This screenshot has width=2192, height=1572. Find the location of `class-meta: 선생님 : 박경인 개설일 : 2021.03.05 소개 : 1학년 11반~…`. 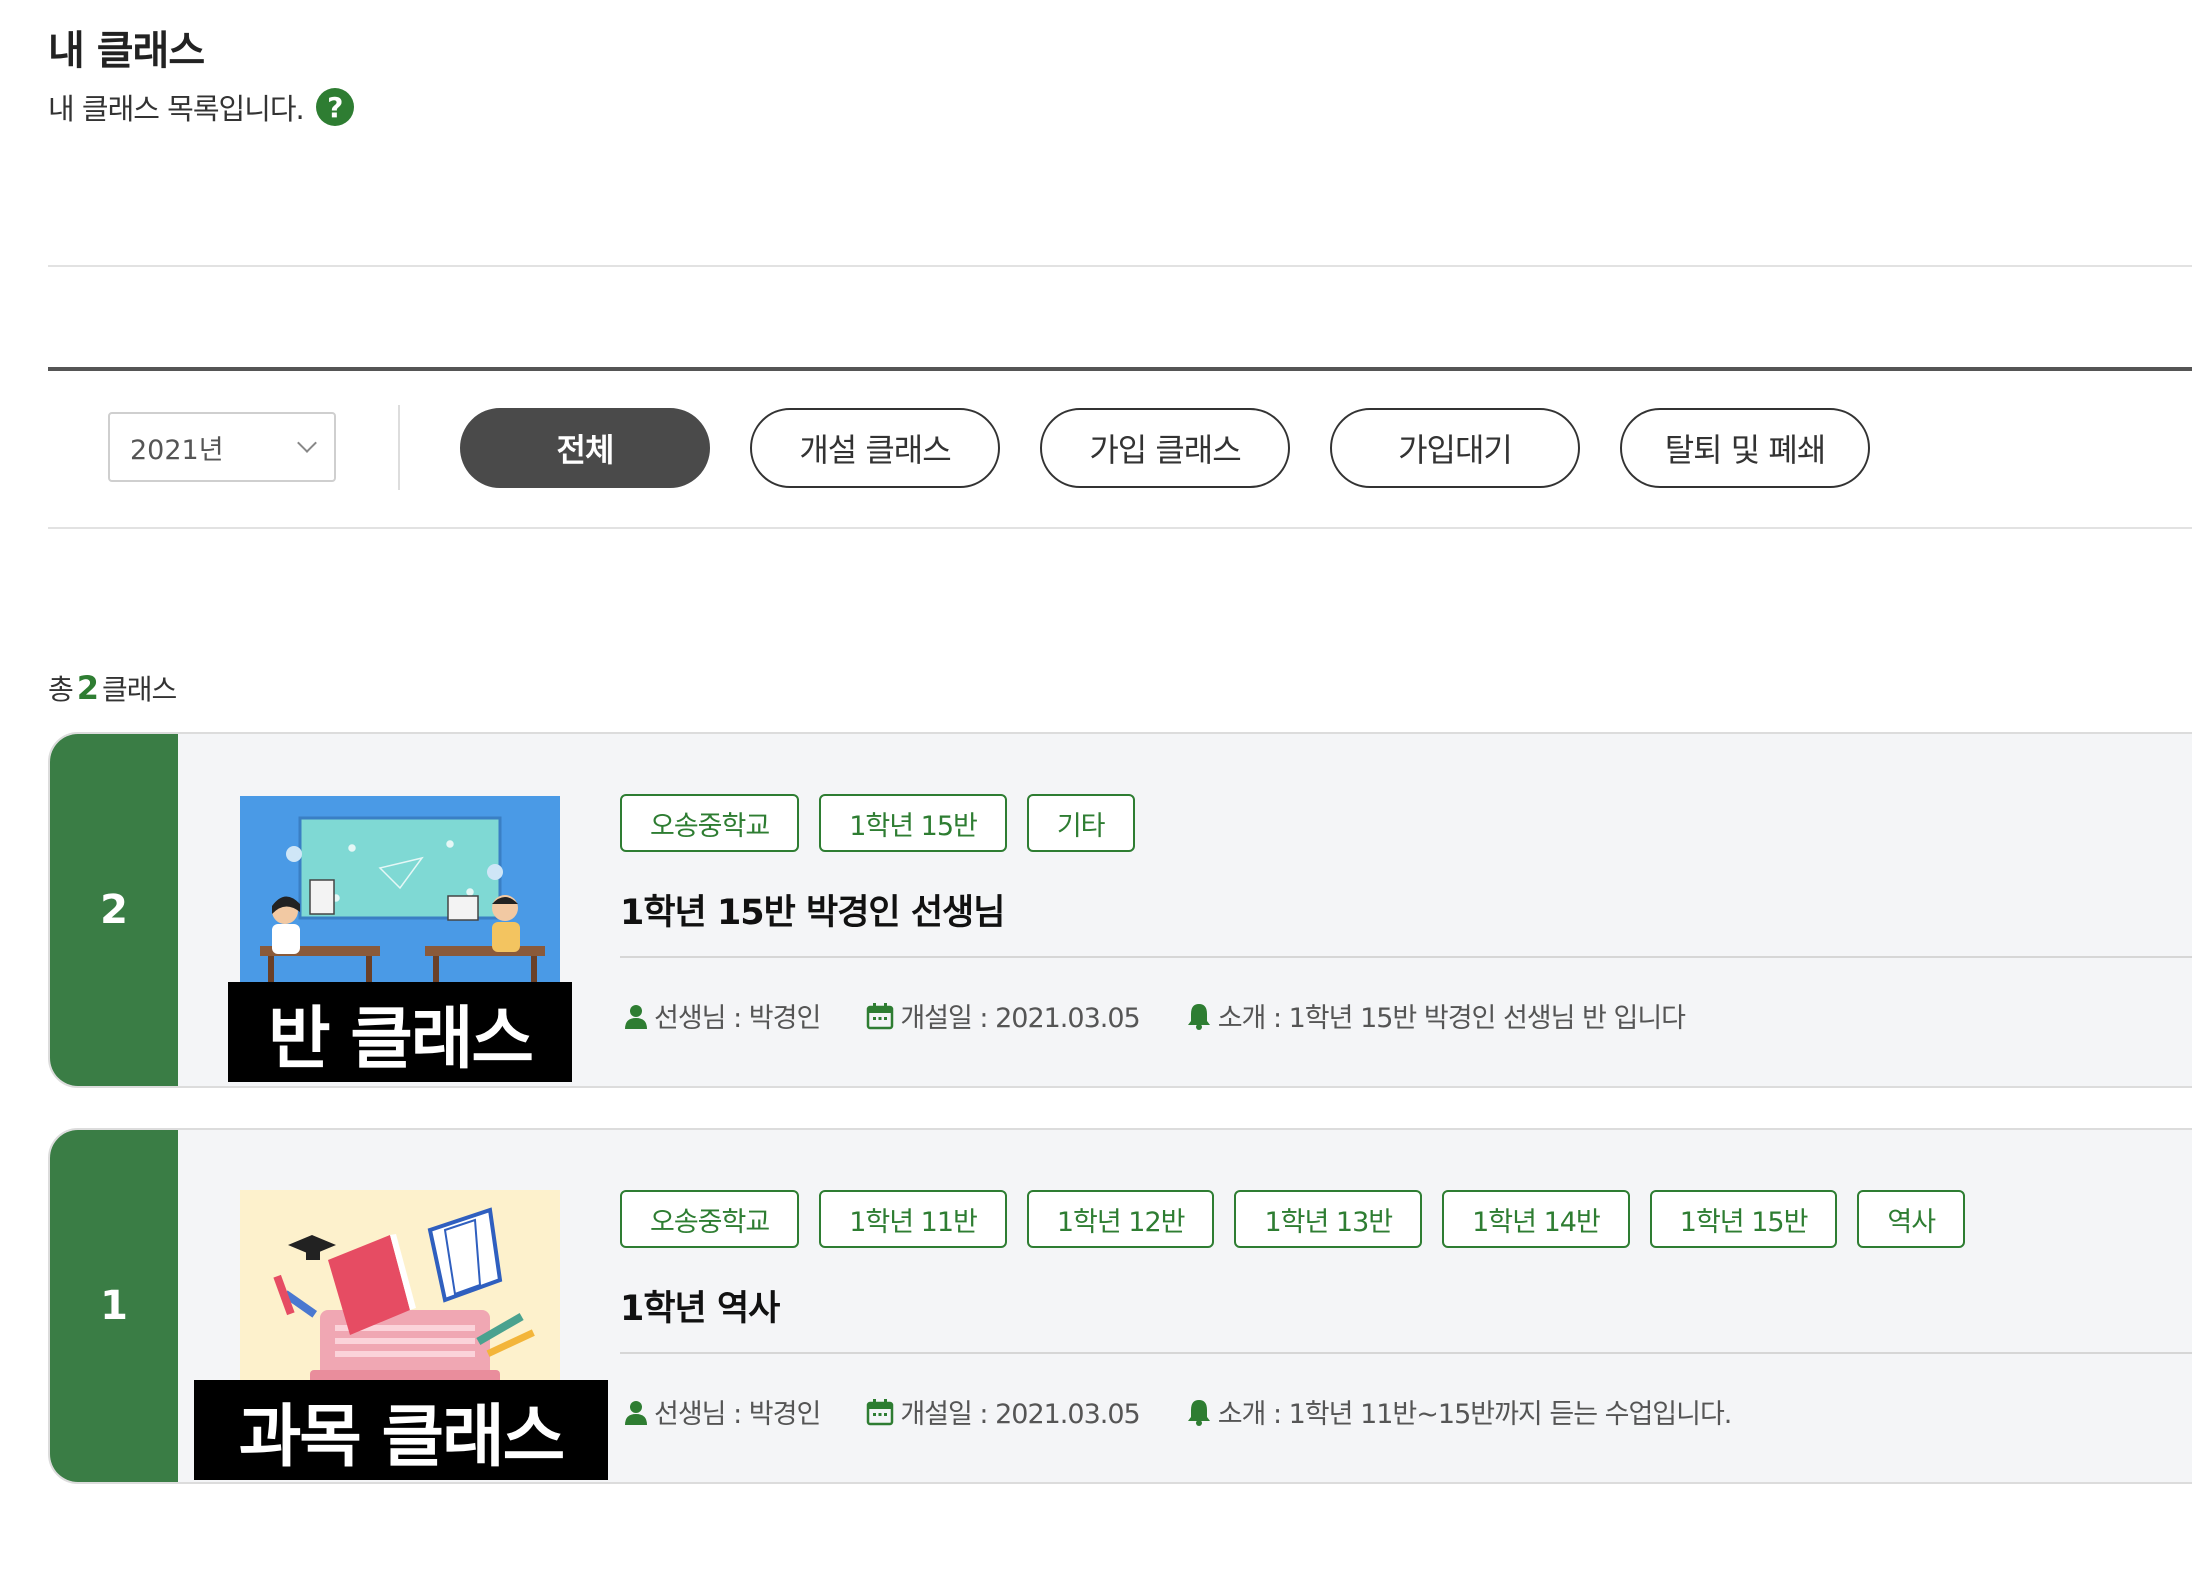

class-meta: 선생님 : 박경인 개설일 : 2021.03.05 소개 : 1학년 11반~… is located at coordinates (1200, 1411).